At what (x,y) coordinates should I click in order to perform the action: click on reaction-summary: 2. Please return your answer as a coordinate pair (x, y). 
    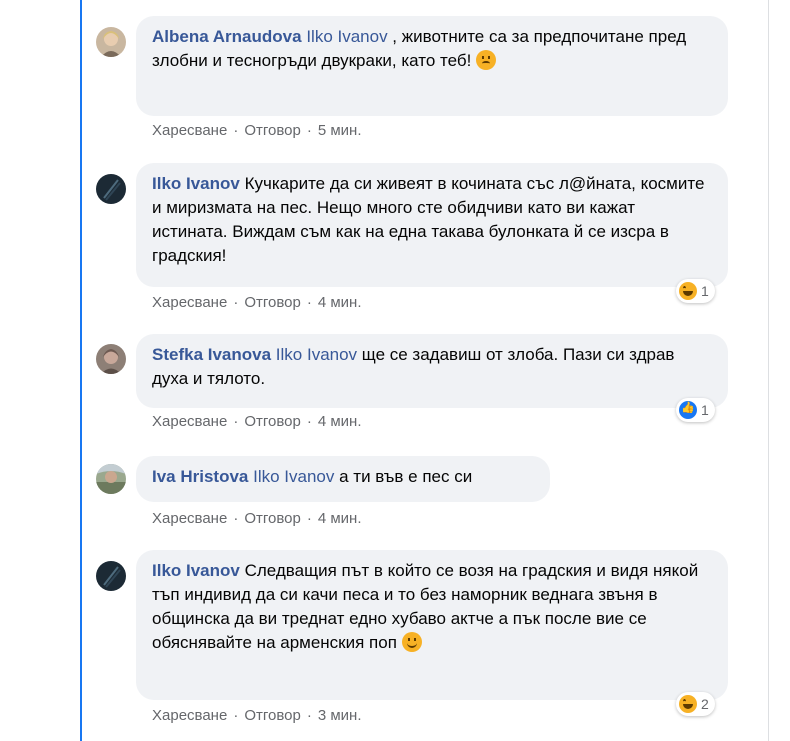
    Looking at the image, I should click on (695, 704).